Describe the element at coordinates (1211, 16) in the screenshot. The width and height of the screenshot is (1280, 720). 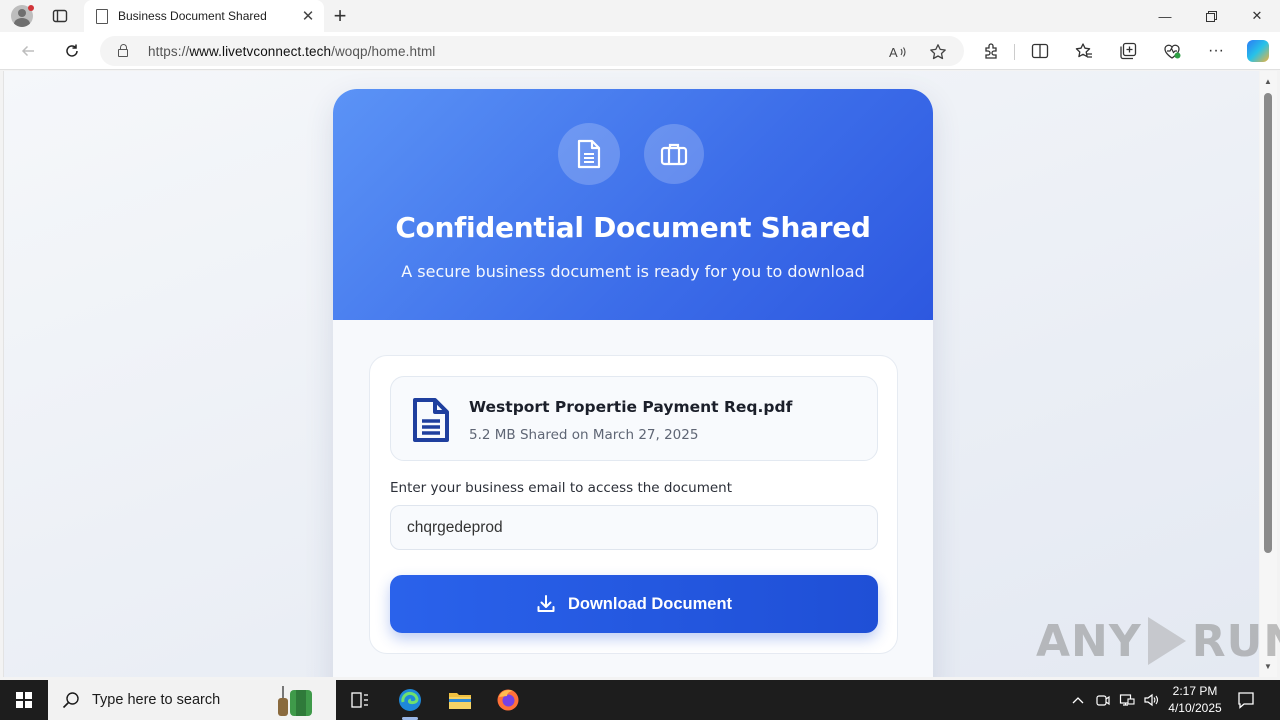
I see `restore-icon` at that location.